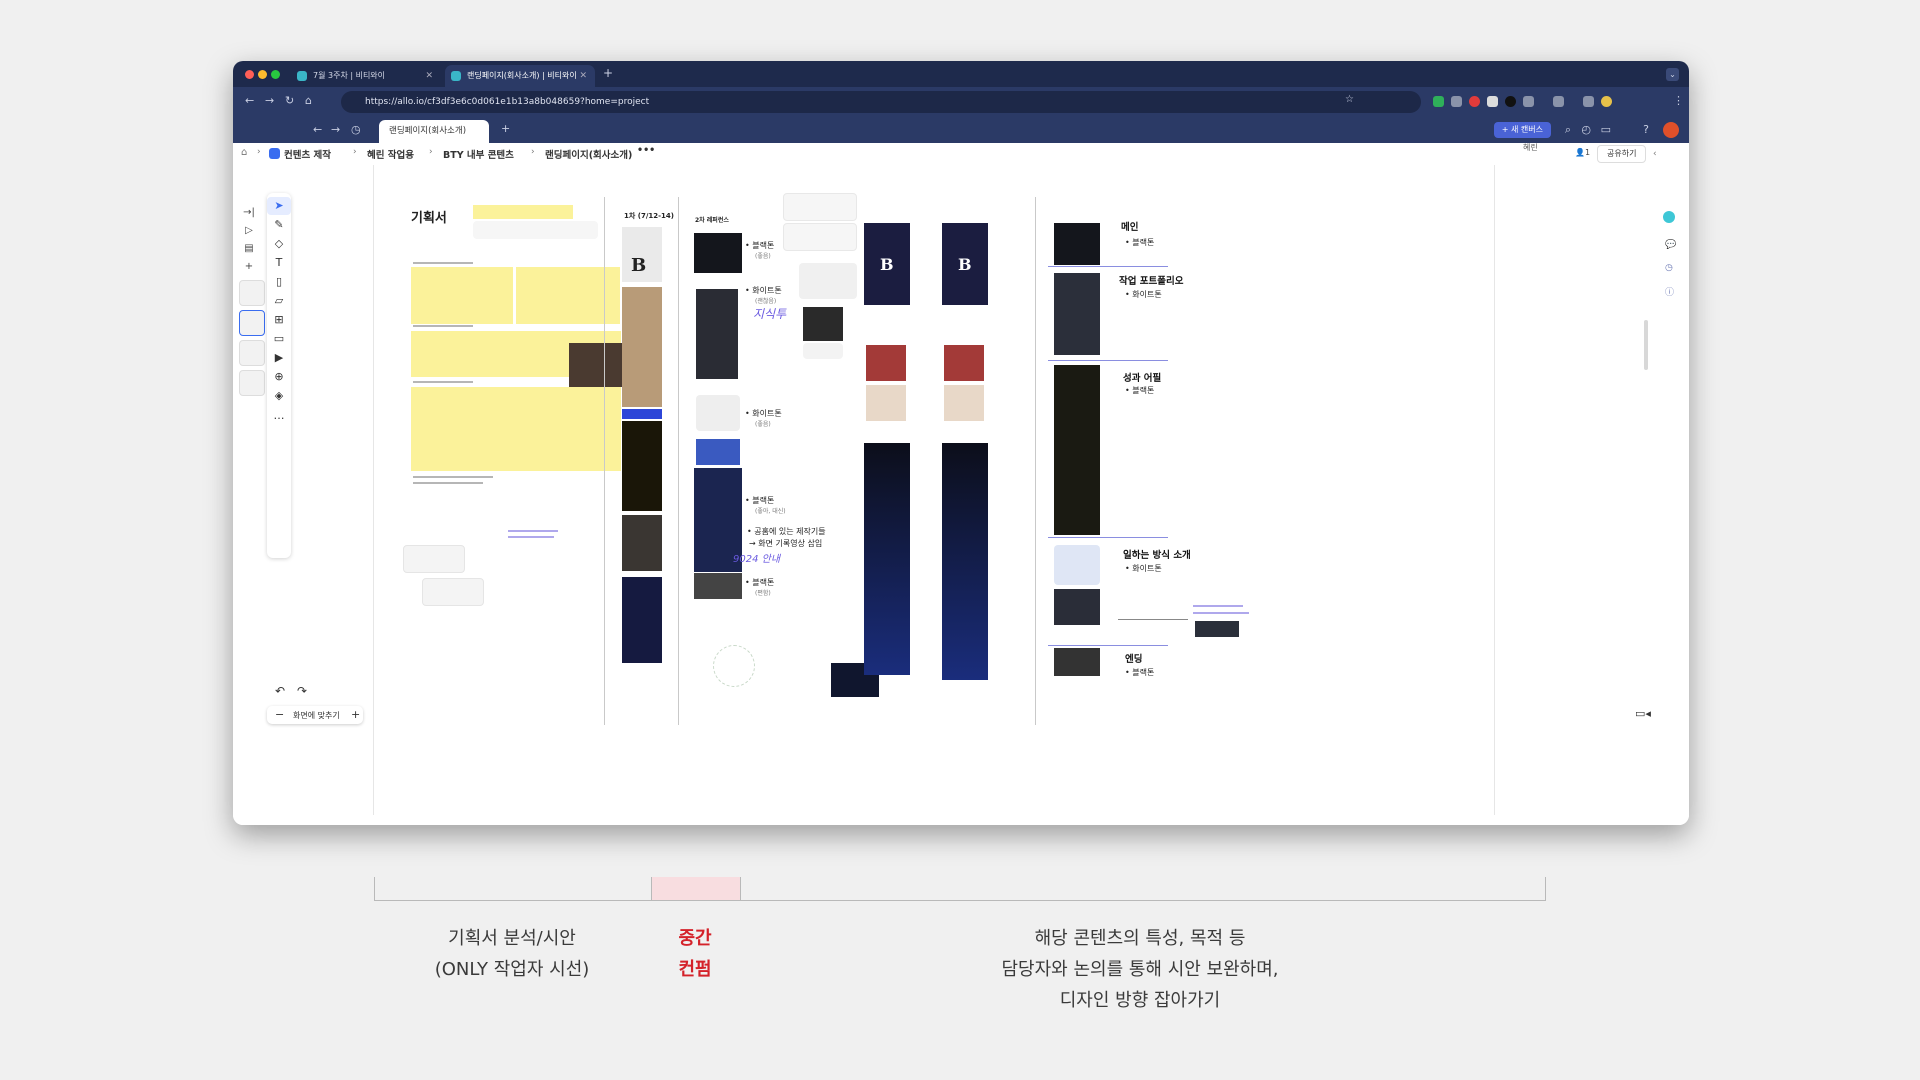 The height and width of the screenshot is (1080, 1920). Describe the element at coordinates (1622, 154) in the screenshot. I see `share-button: 공유하기` at that location.